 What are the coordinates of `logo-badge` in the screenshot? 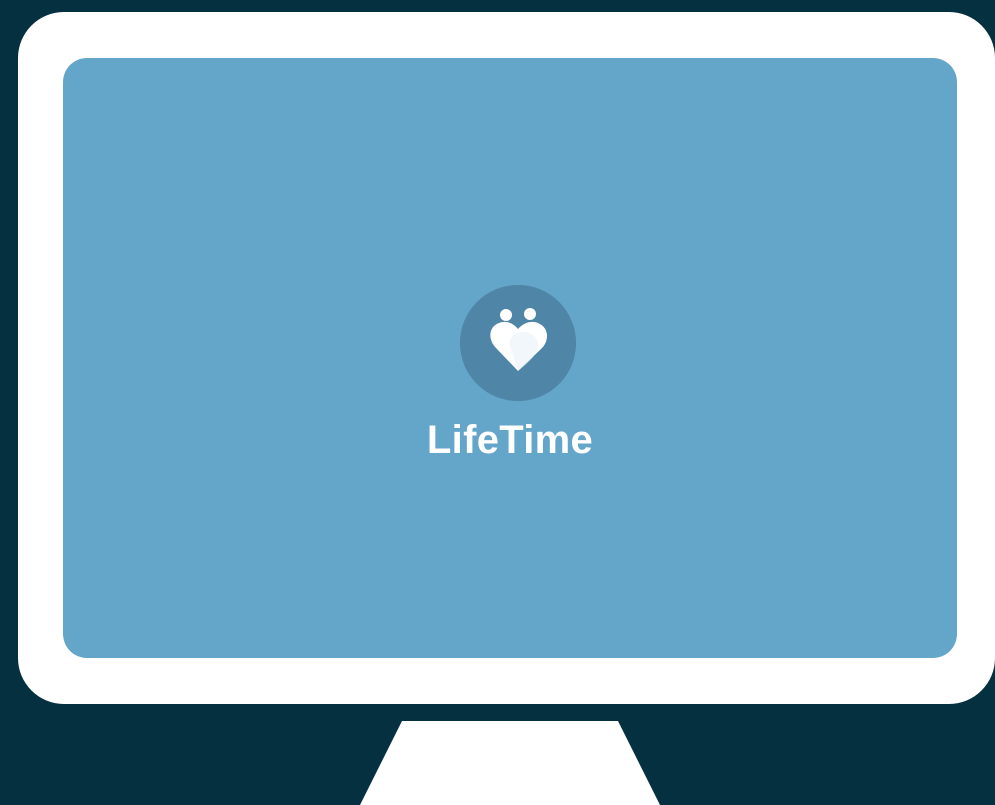 It's located at (518, 343).